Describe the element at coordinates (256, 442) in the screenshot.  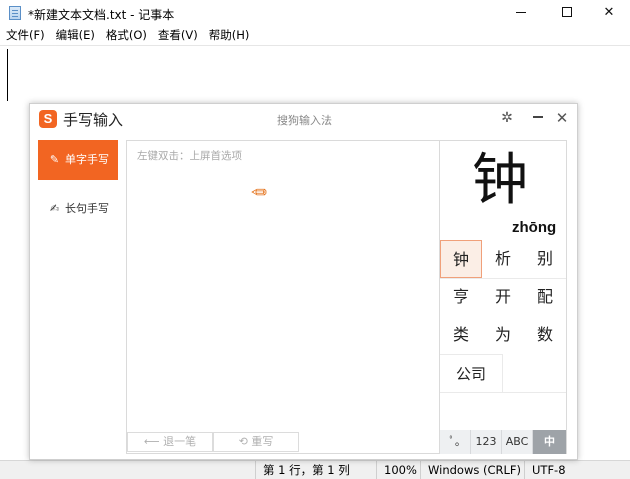
I see `rewrite-button: ⟲ 重写` at that location.